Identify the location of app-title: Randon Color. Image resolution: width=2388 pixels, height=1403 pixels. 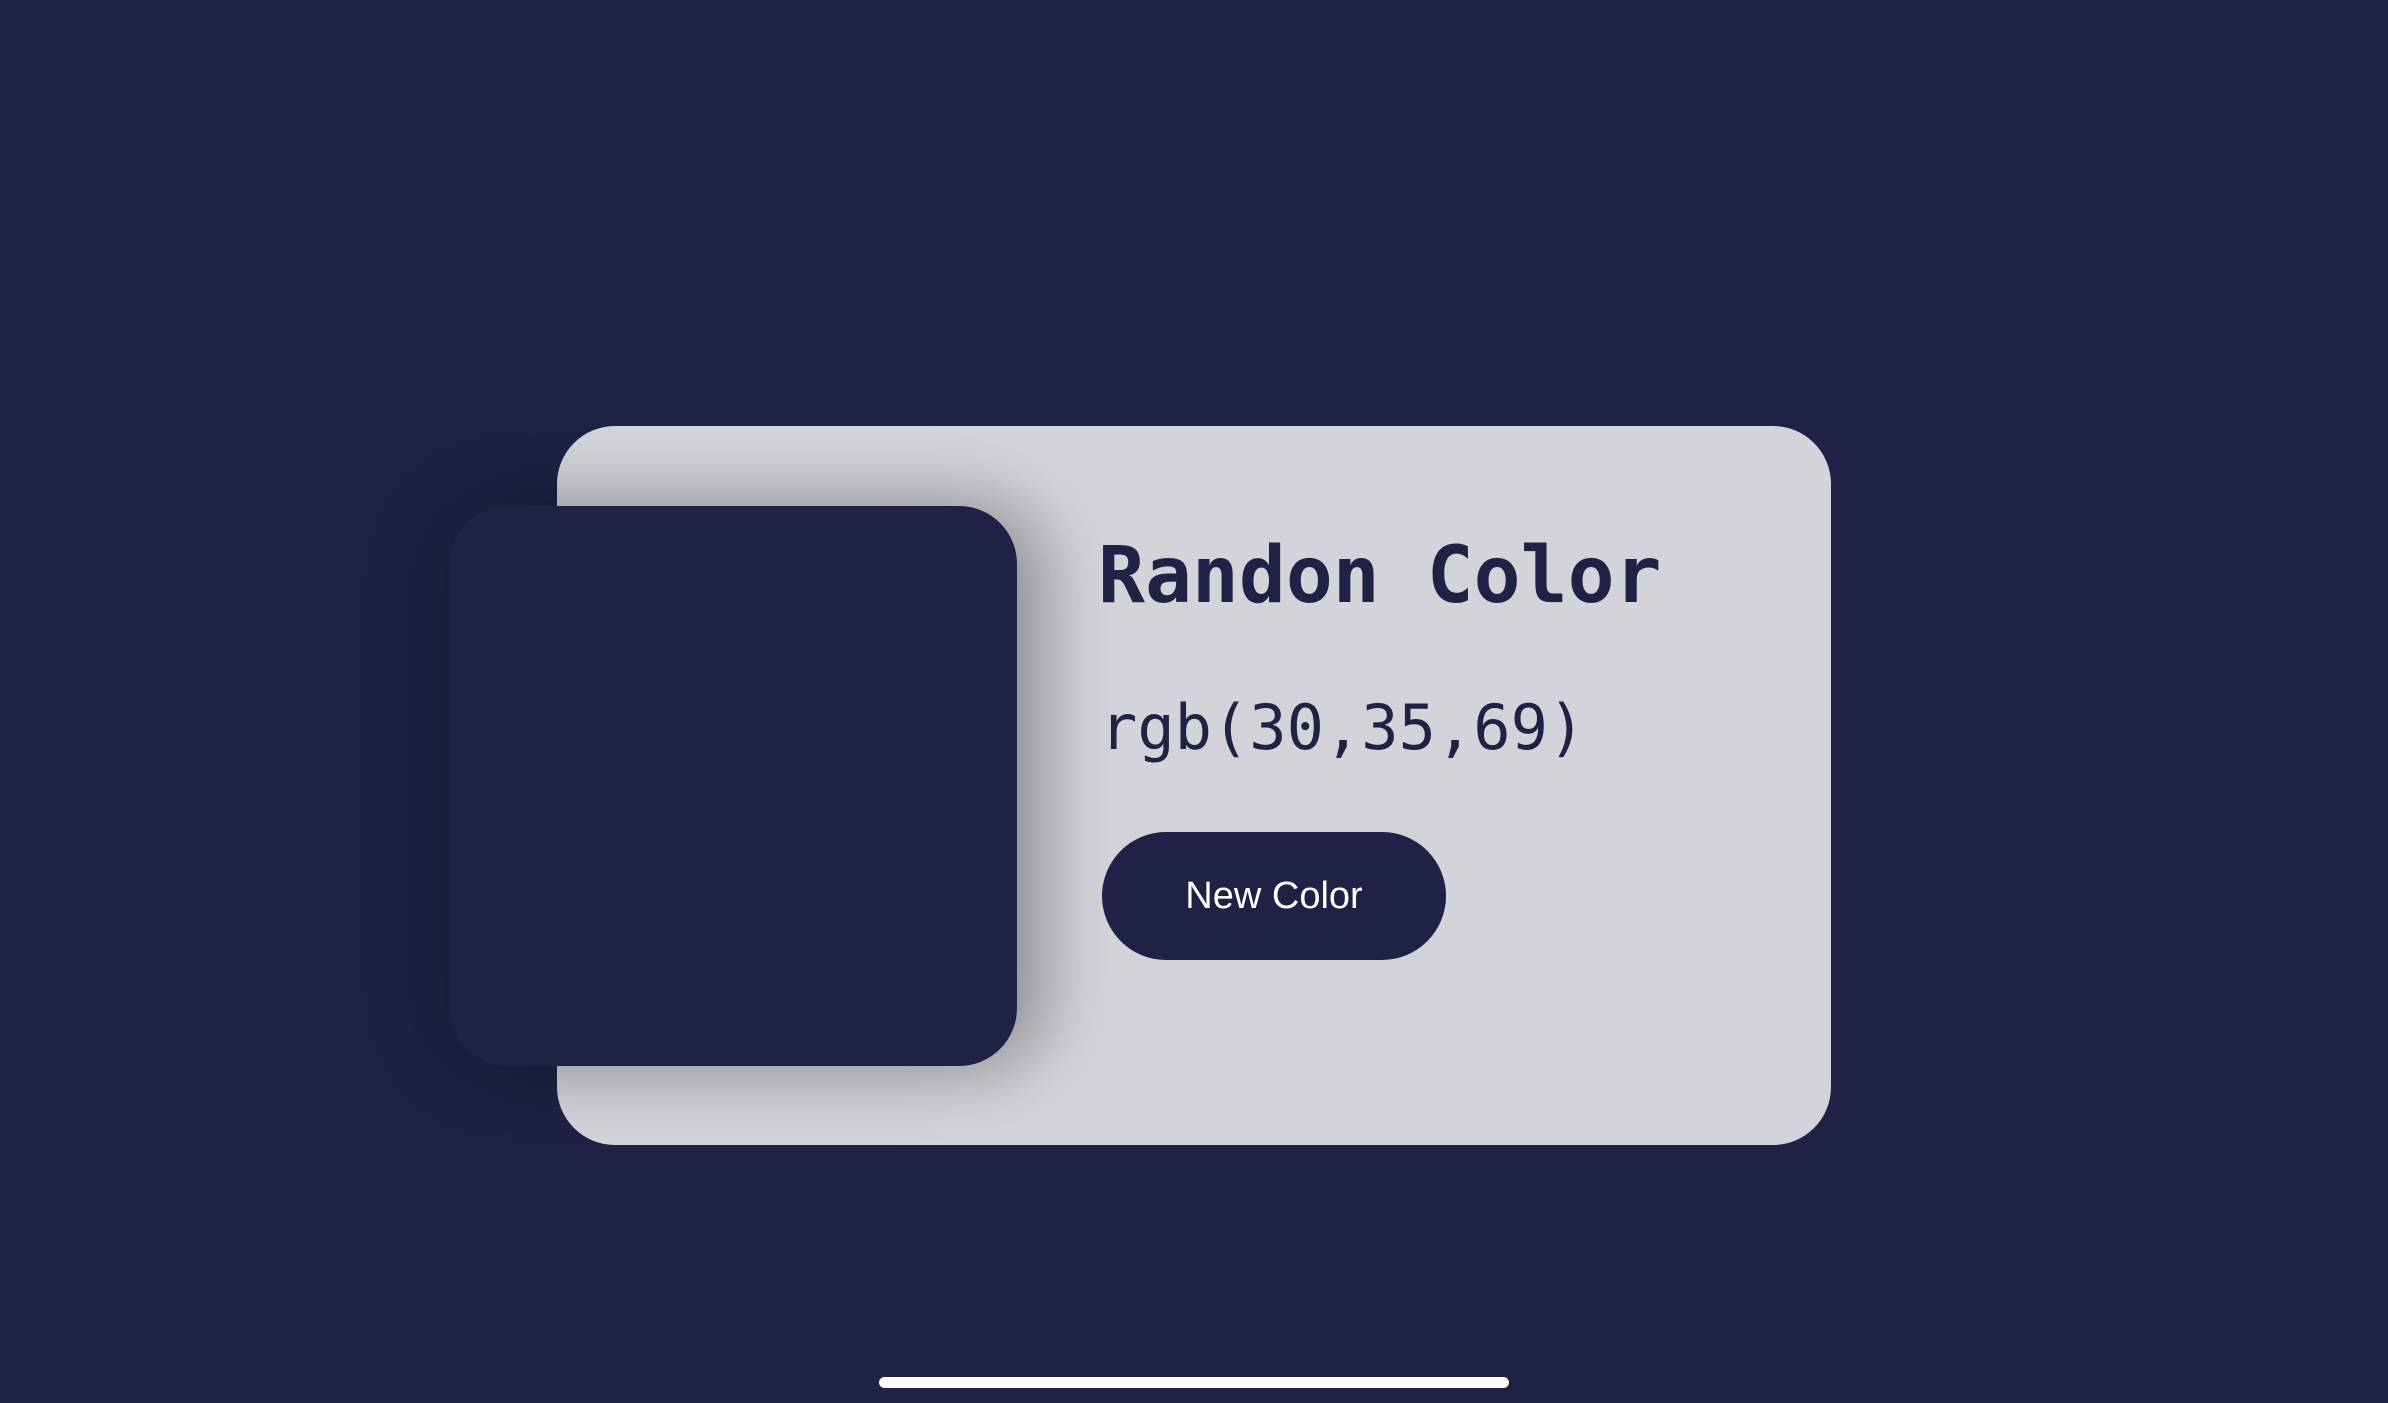
(1380, 576).